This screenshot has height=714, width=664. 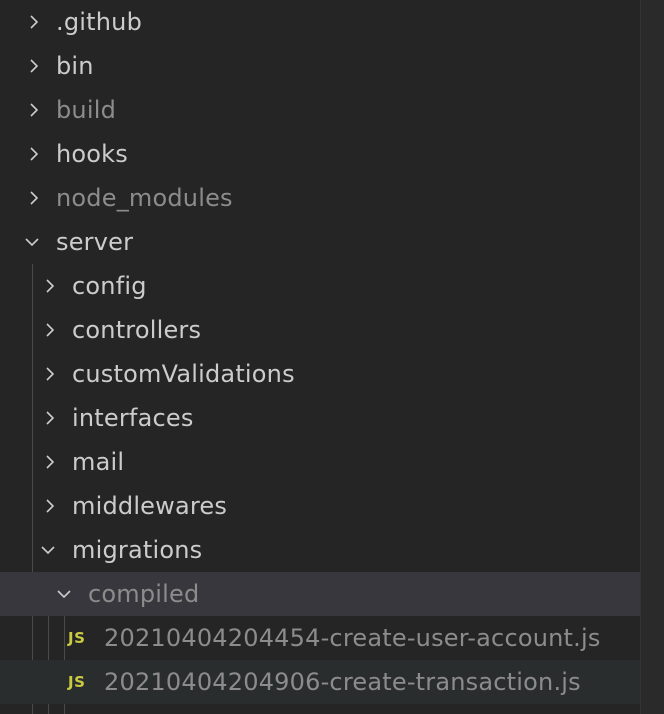 I want to click on tree-item-label: compiled, so click(x=144, y=594).